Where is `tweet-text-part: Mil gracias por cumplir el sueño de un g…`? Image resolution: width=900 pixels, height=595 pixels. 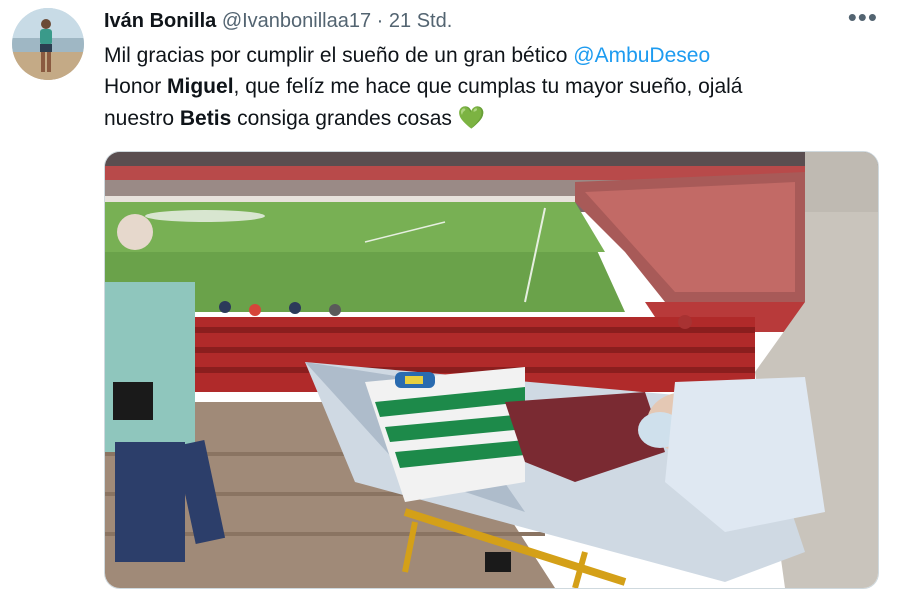 tweet-text-part: Mil gracias por cumplir el sueño de un g… is located at coordinates (339, 55).